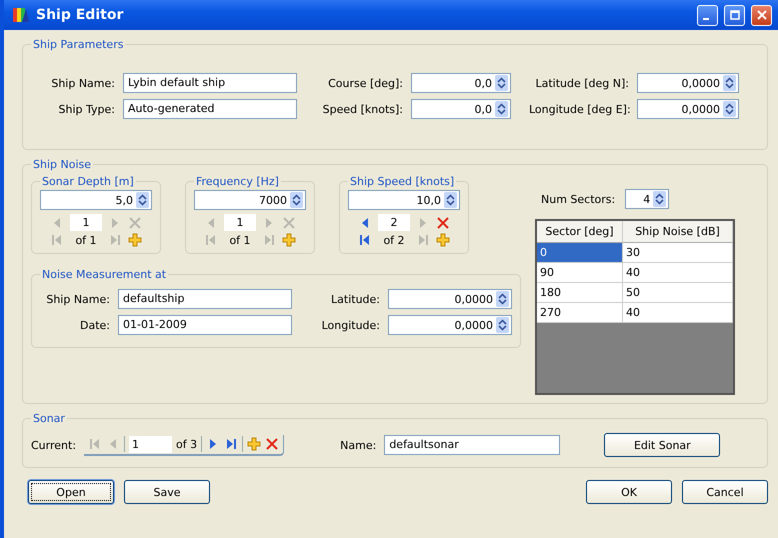 The height and width of the screenshot is (538, 778). What do you see at coordinates (678, 232) in the screenshot?
I see `column-header: Ship Noise [dB]` at bounding box center [678, 232].